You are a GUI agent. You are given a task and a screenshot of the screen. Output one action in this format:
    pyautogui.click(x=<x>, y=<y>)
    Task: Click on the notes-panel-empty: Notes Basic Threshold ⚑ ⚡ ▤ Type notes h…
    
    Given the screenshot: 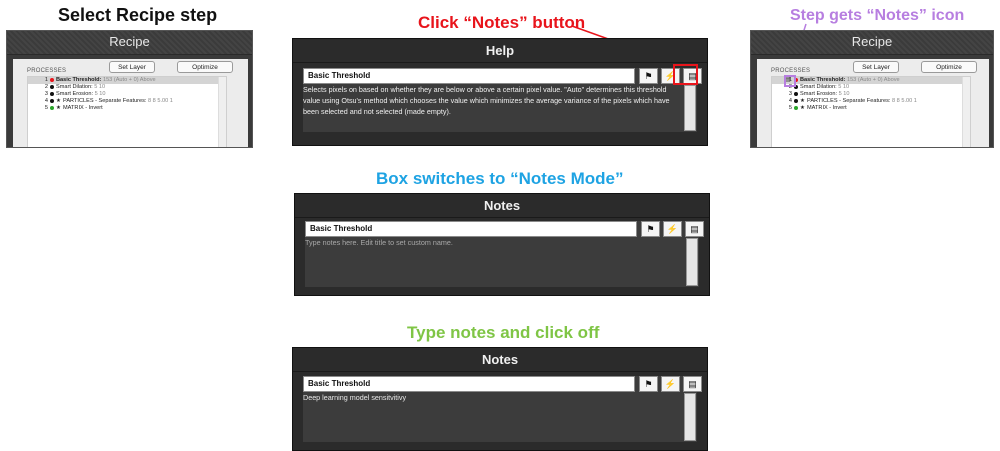 What is the action you would take?
    pyautogui.click(x=502, y=244)
    